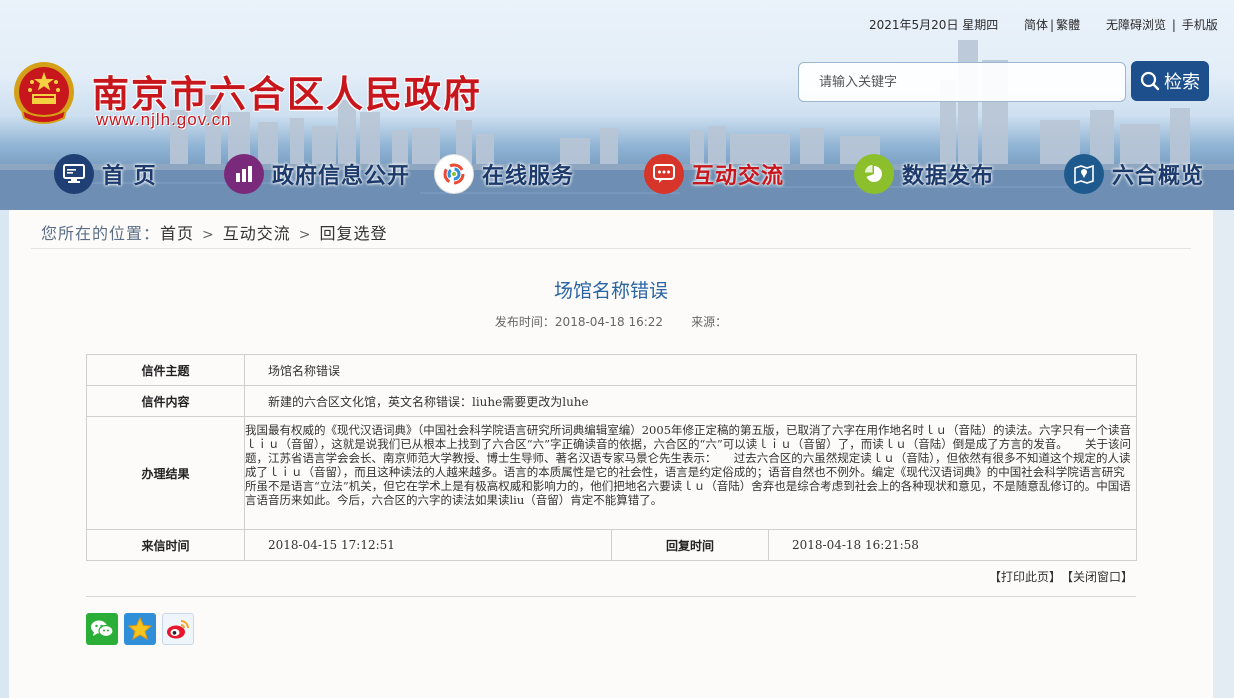  I want to click on article-meta: 发布时间：2018-04-18 16:22 来源：, so click(611, 321).